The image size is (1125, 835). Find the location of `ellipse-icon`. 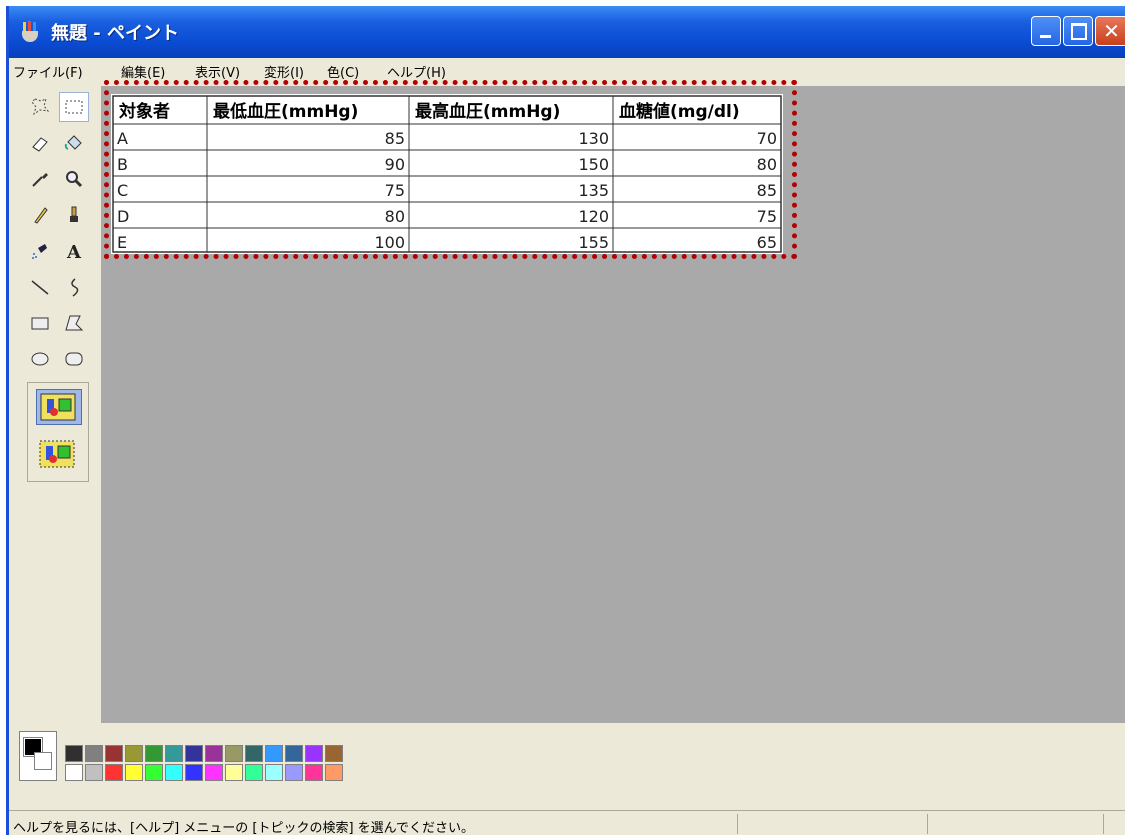

ellipse-icon is located at coordinates (40, 359).